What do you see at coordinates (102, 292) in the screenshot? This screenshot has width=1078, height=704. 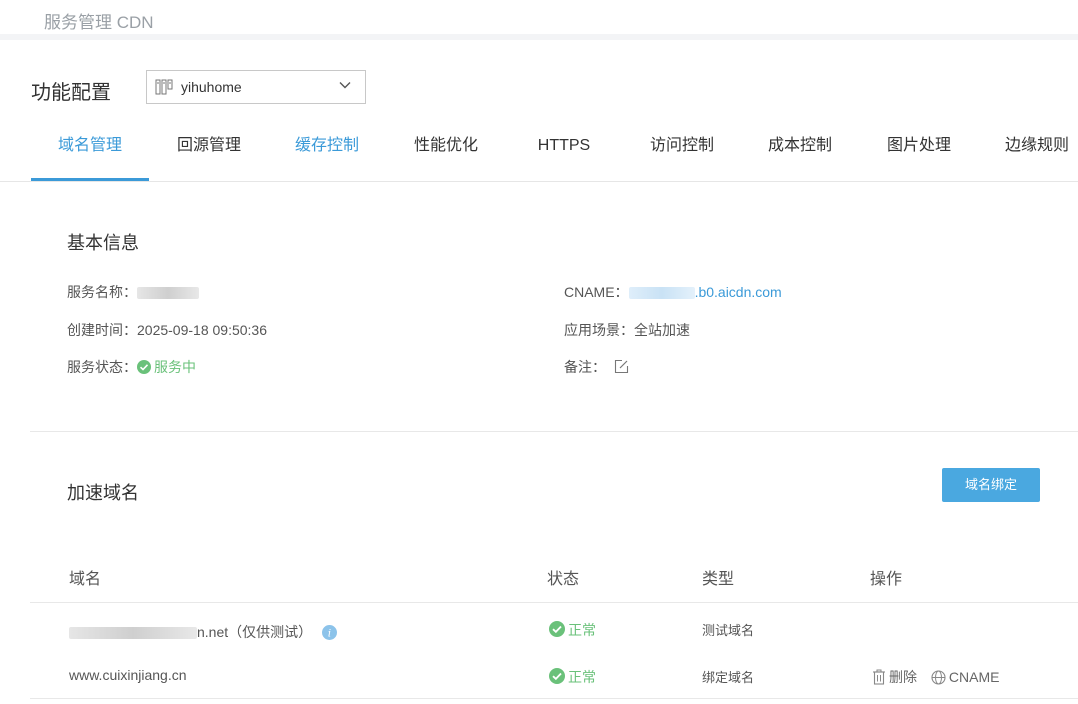 I see `service-name-label: 服务名称：` at bounding box center [102, 292].